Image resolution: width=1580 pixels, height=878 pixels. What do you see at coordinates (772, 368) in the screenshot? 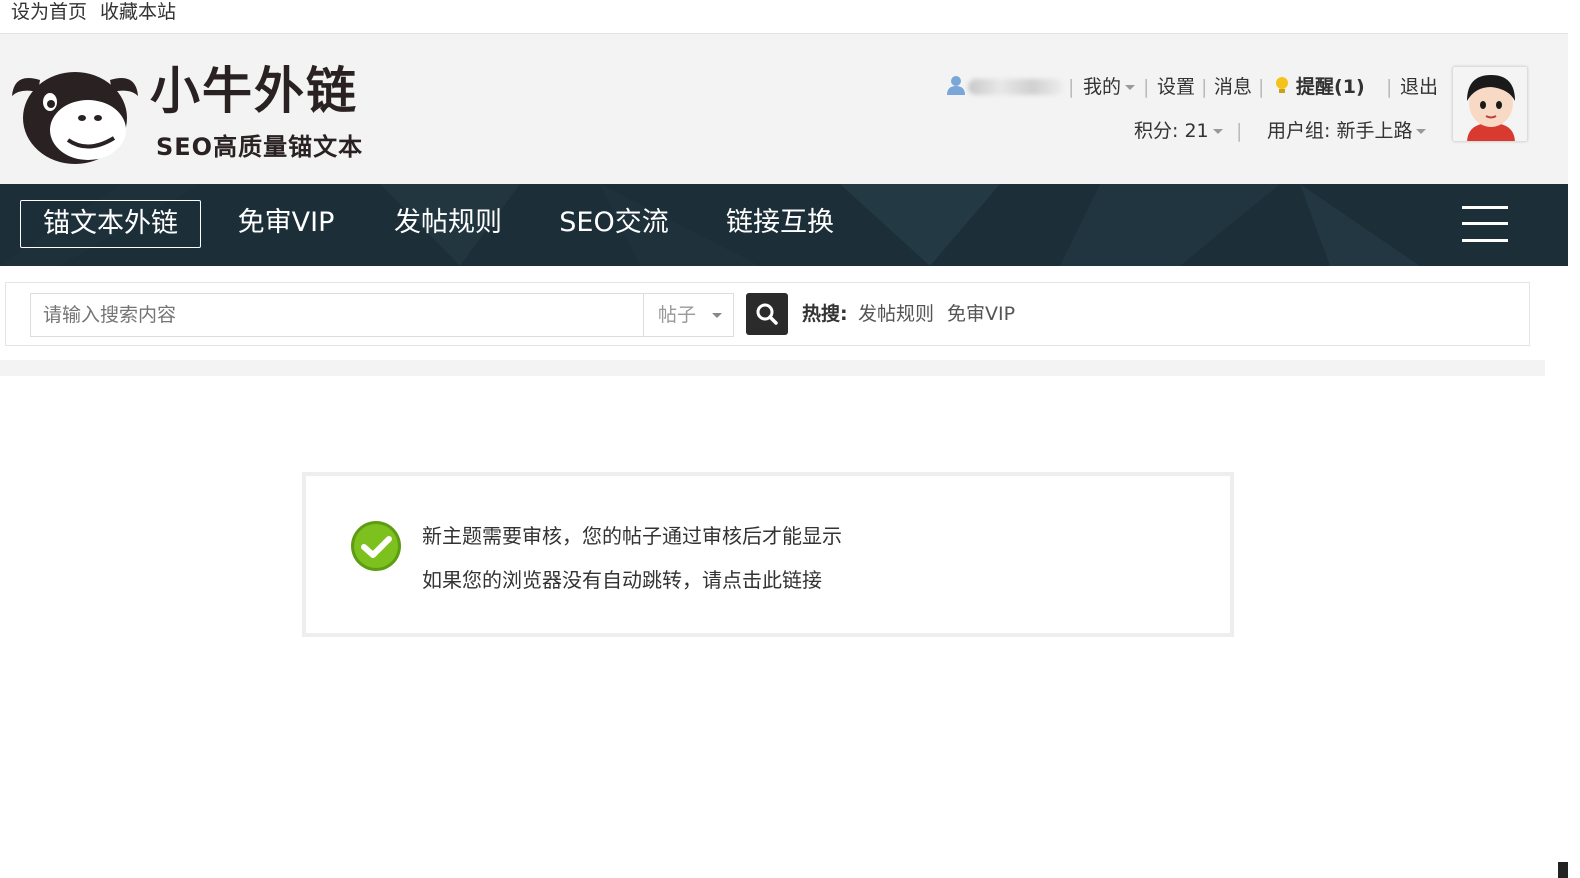
I see `divider-strip` at bounding box center [772, 368].